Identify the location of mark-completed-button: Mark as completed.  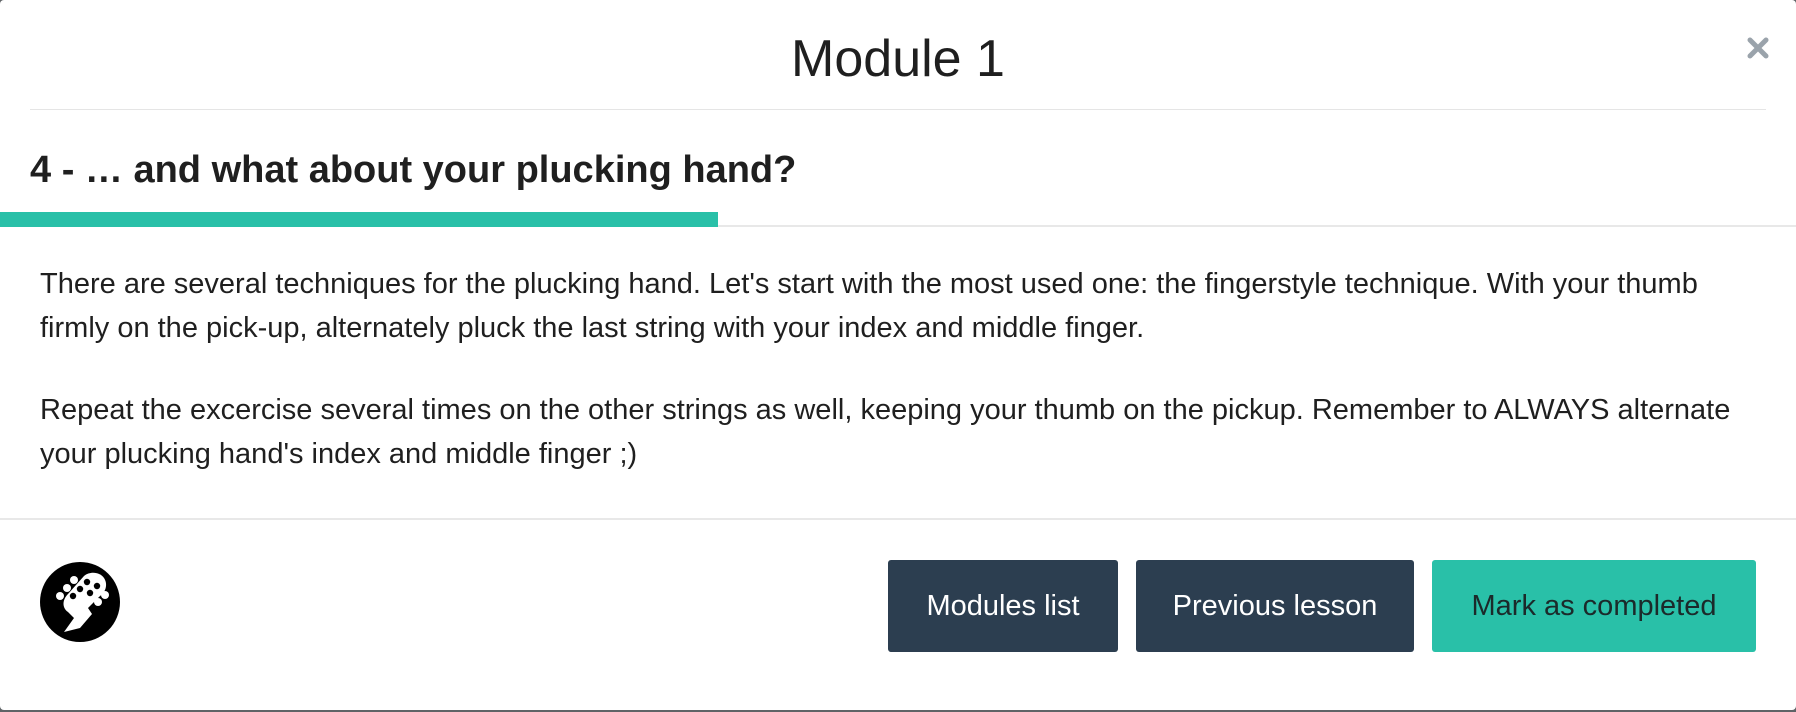
(1594, 606).